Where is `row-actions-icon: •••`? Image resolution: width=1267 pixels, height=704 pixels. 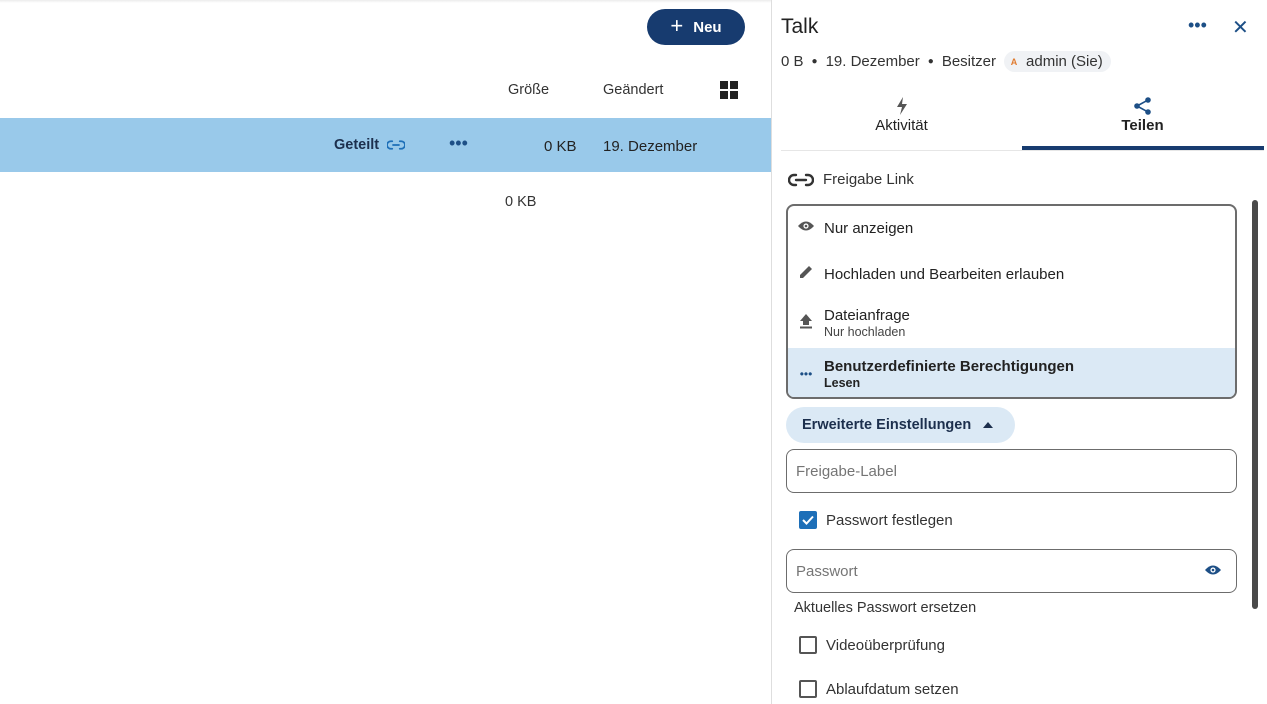 row-actions-icon: ••• is located at coordinates (458, 143).